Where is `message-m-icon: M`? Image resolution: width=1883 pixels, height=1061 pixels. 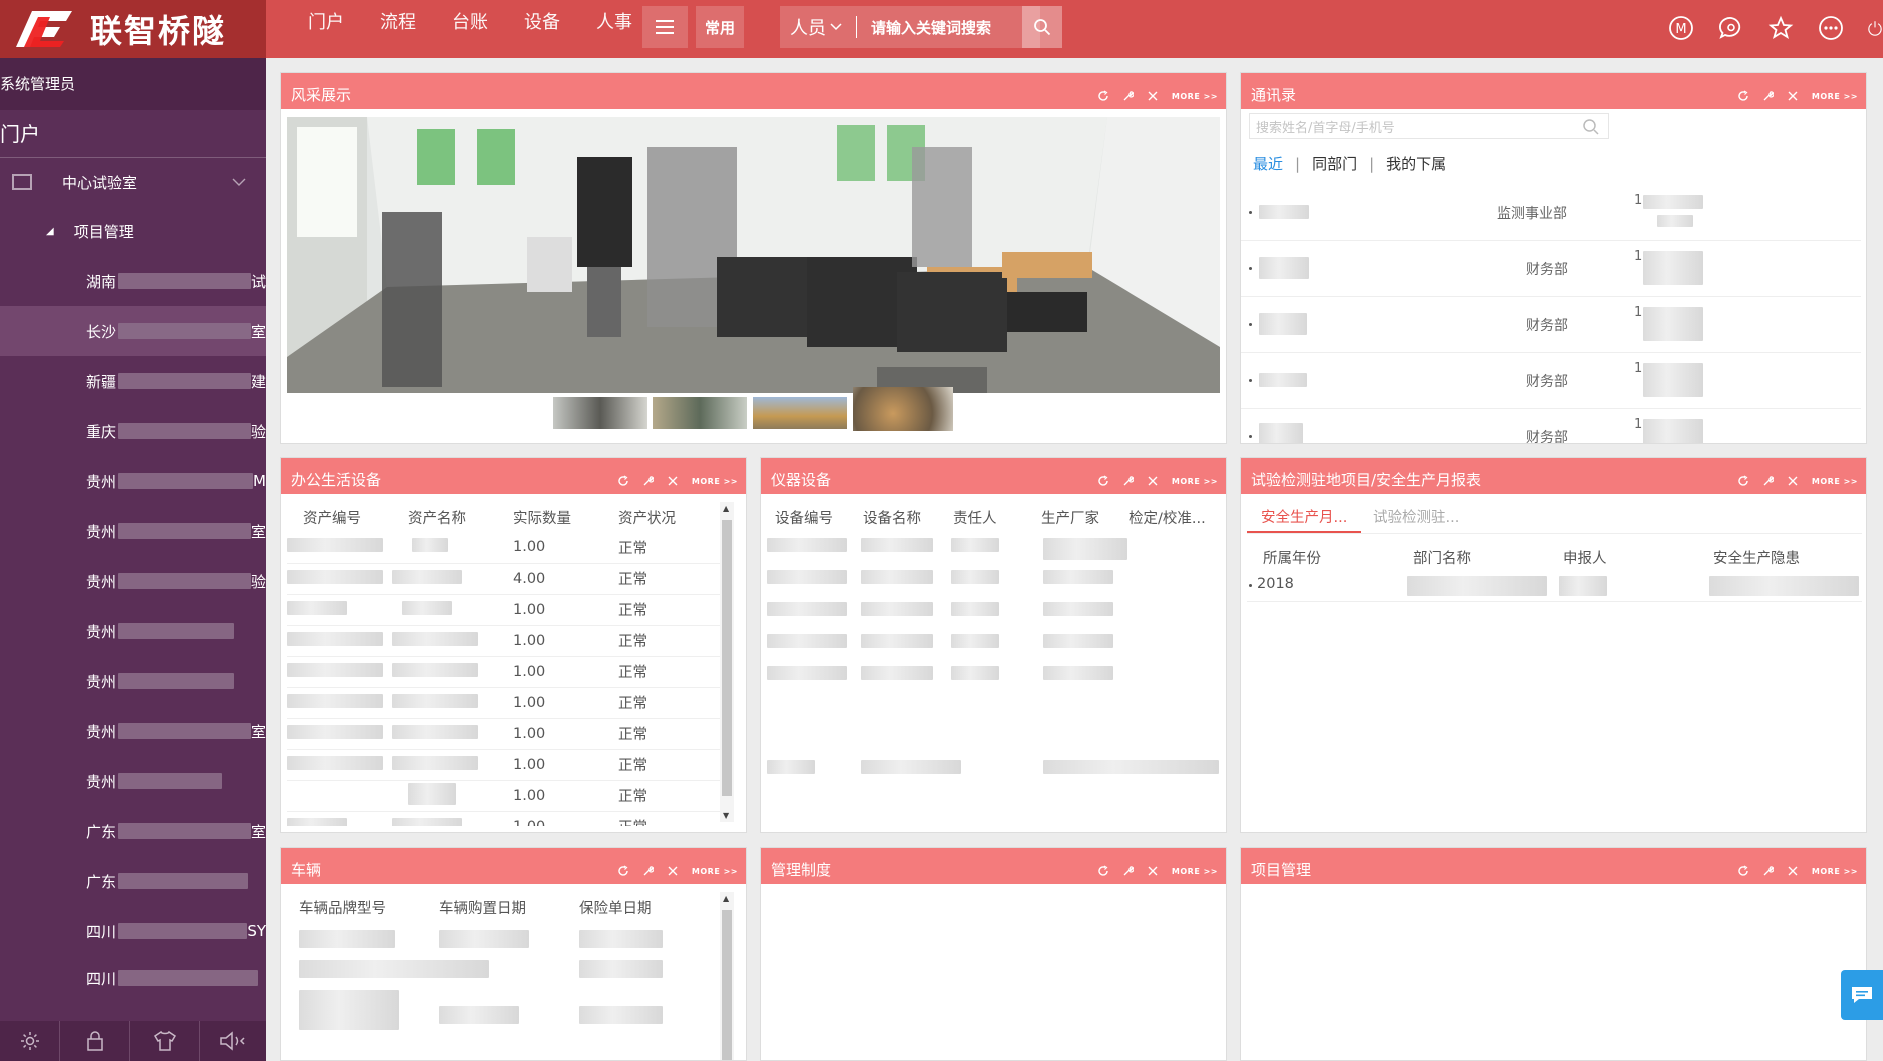
message-m-icon: M is located at coordinates (1681, 28).